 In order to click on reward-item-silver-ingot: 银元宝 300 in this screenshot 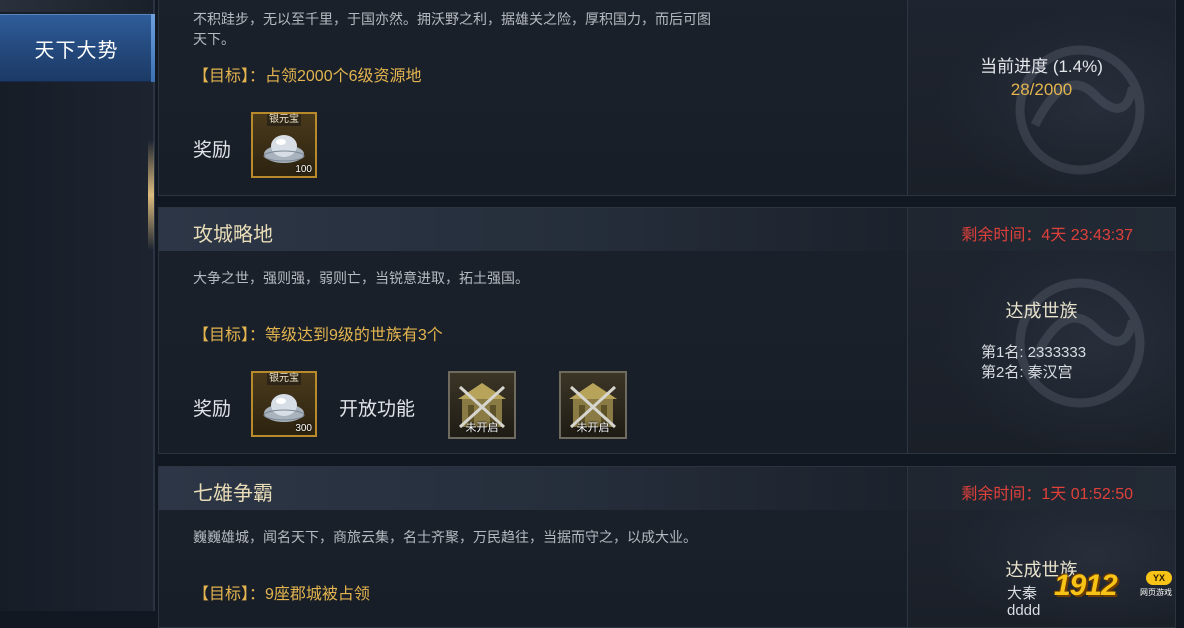, I will do `click(284, 404)`.